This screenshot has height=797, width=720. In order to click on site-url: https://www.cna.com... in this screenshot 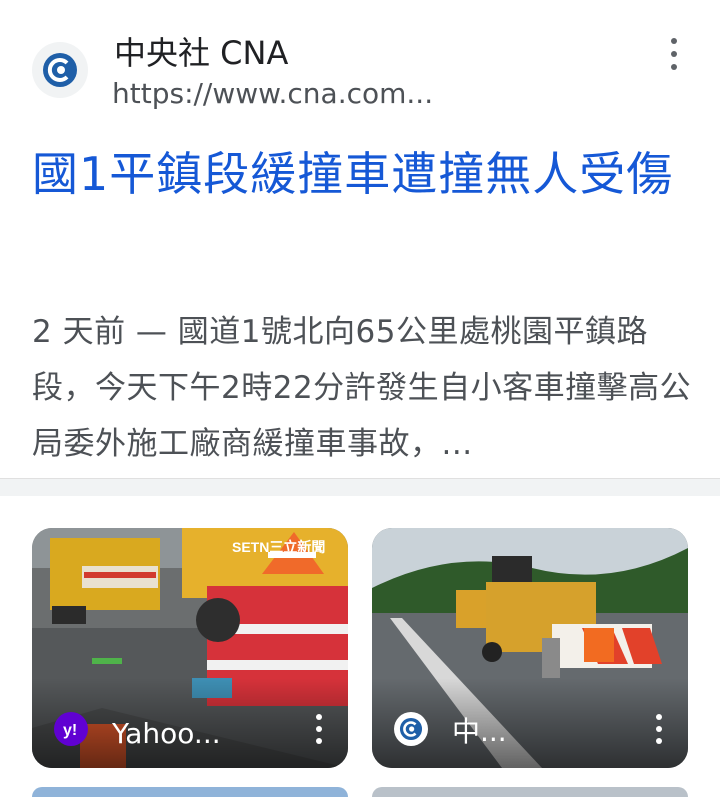, I will do `click(273, 93)`.